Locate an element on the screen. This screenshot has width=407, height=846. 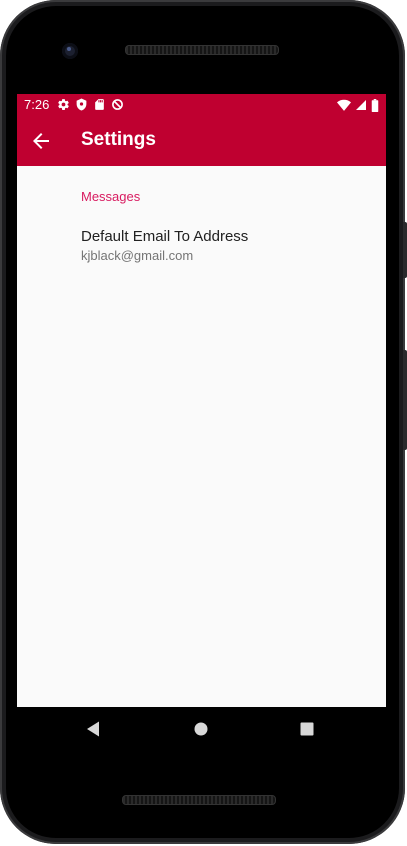
nav-back-button is located at coordinates (94, 729).